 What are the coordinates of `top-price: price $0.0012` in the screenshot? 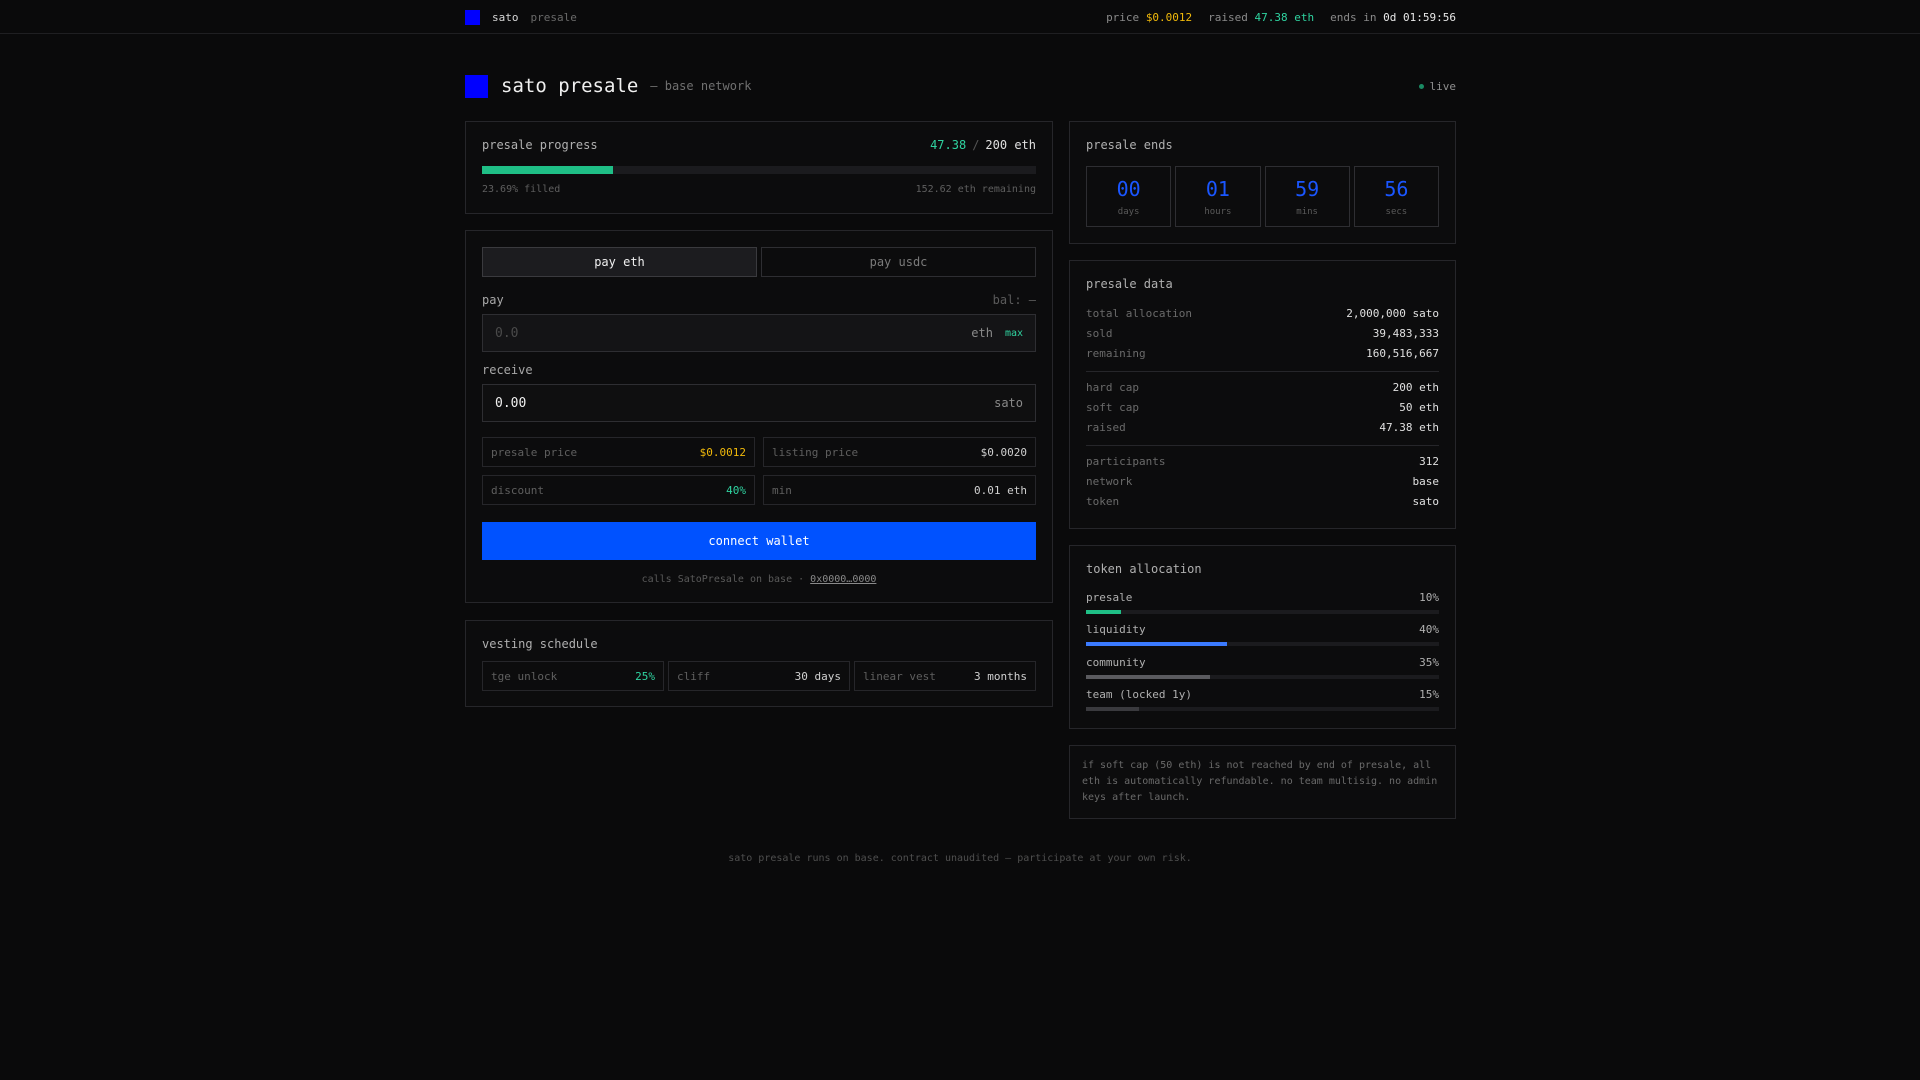 It's located at (1149, 17).